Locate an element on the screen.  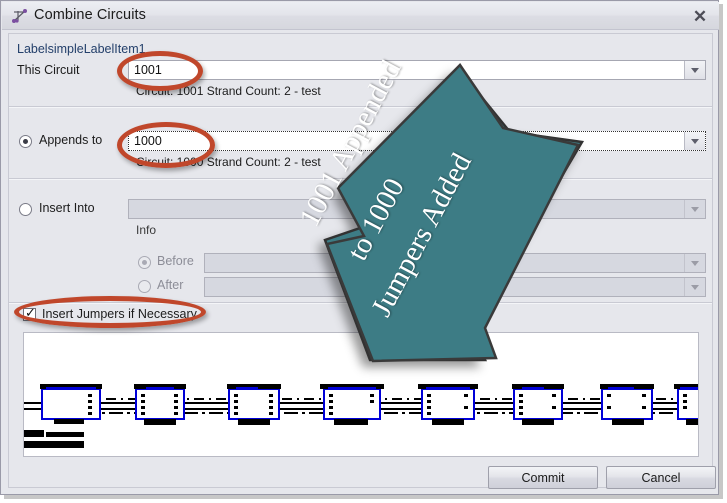
window-title: Combine Circuits is located at coordinates (90, 15).